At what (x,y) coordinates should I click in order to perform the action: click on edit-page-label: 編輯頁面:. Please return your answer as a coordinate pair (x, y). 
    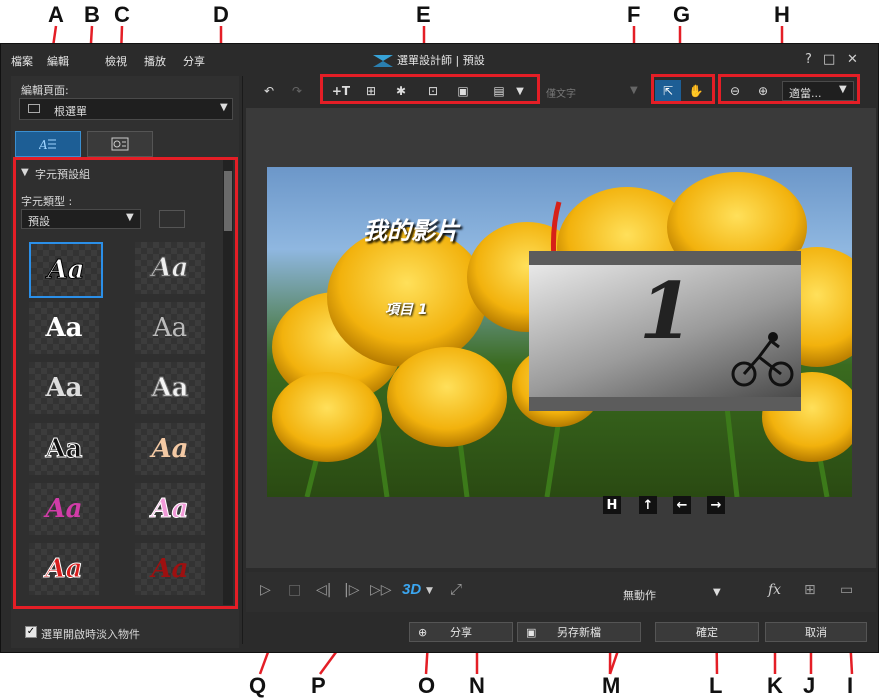
    Looking at the image, I should click on (45, 90).